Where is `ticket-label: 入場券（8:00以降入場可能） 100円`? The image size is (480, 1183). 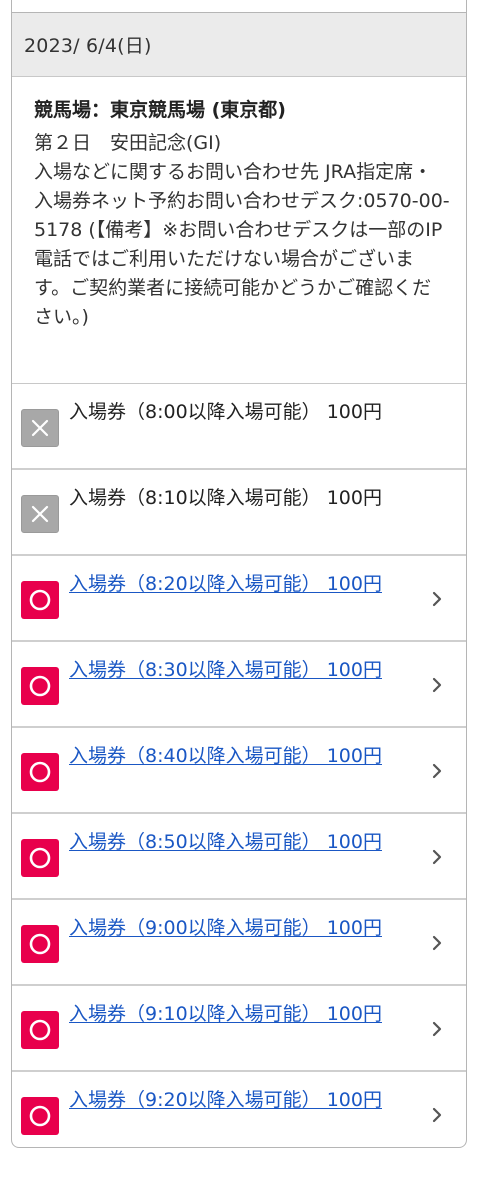 ticket-label: 入場券（8:00以降入場可能） 100円 is located at coordinates (225, 412).